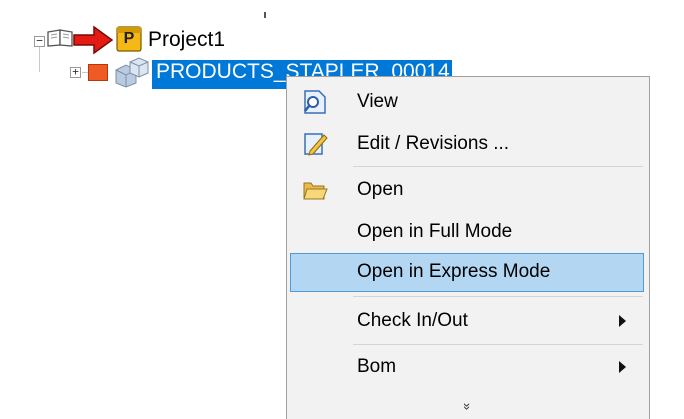 This screenshot has width=684, height=419. Describe the element at coordinates (315, 190) in the screenshot. I see `open-folder-icon` at that location.